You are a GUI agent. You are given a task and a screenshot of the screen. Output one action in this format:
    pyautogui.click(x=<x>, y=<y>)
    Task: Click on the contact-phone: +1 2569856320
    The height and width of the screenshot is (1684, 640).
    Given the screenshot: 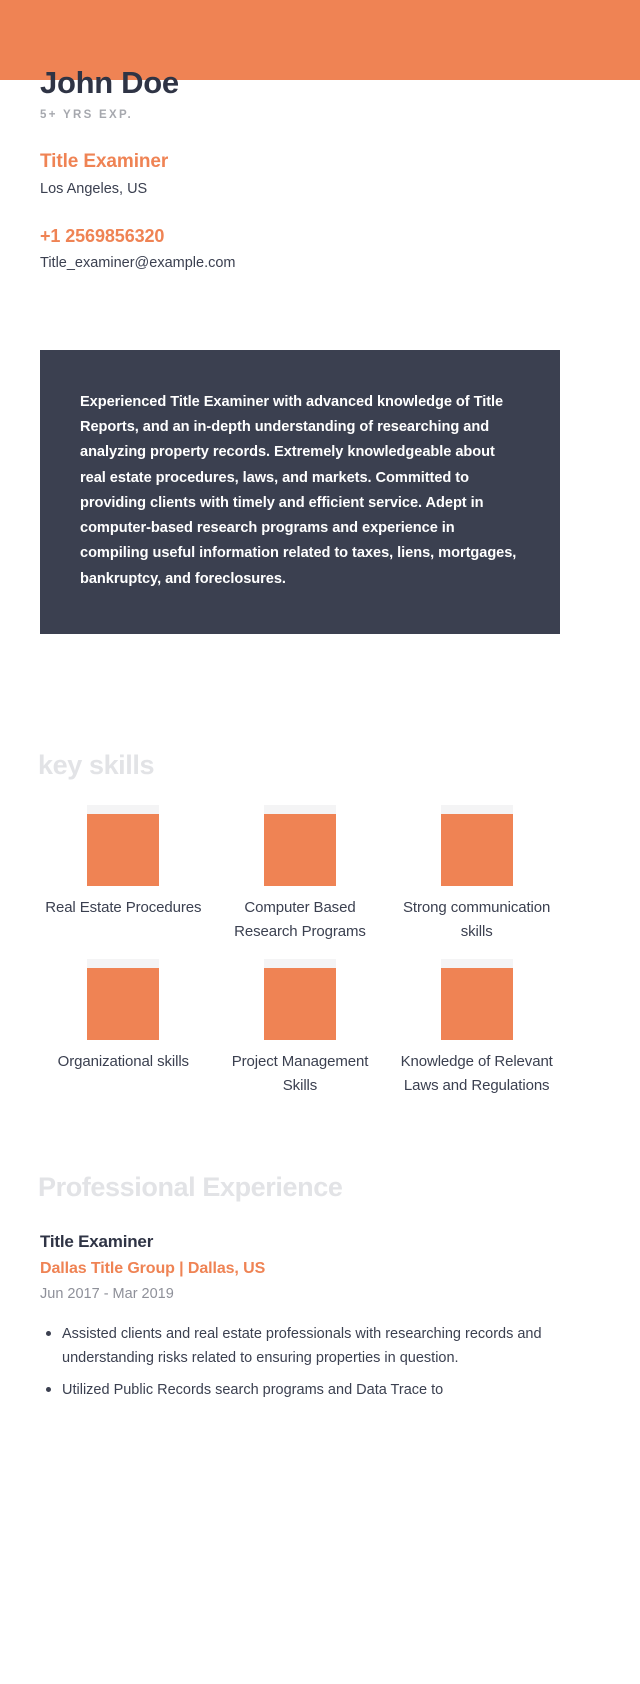 What is the action you would take?
    pyautogui.click(x=320, y=236)
    